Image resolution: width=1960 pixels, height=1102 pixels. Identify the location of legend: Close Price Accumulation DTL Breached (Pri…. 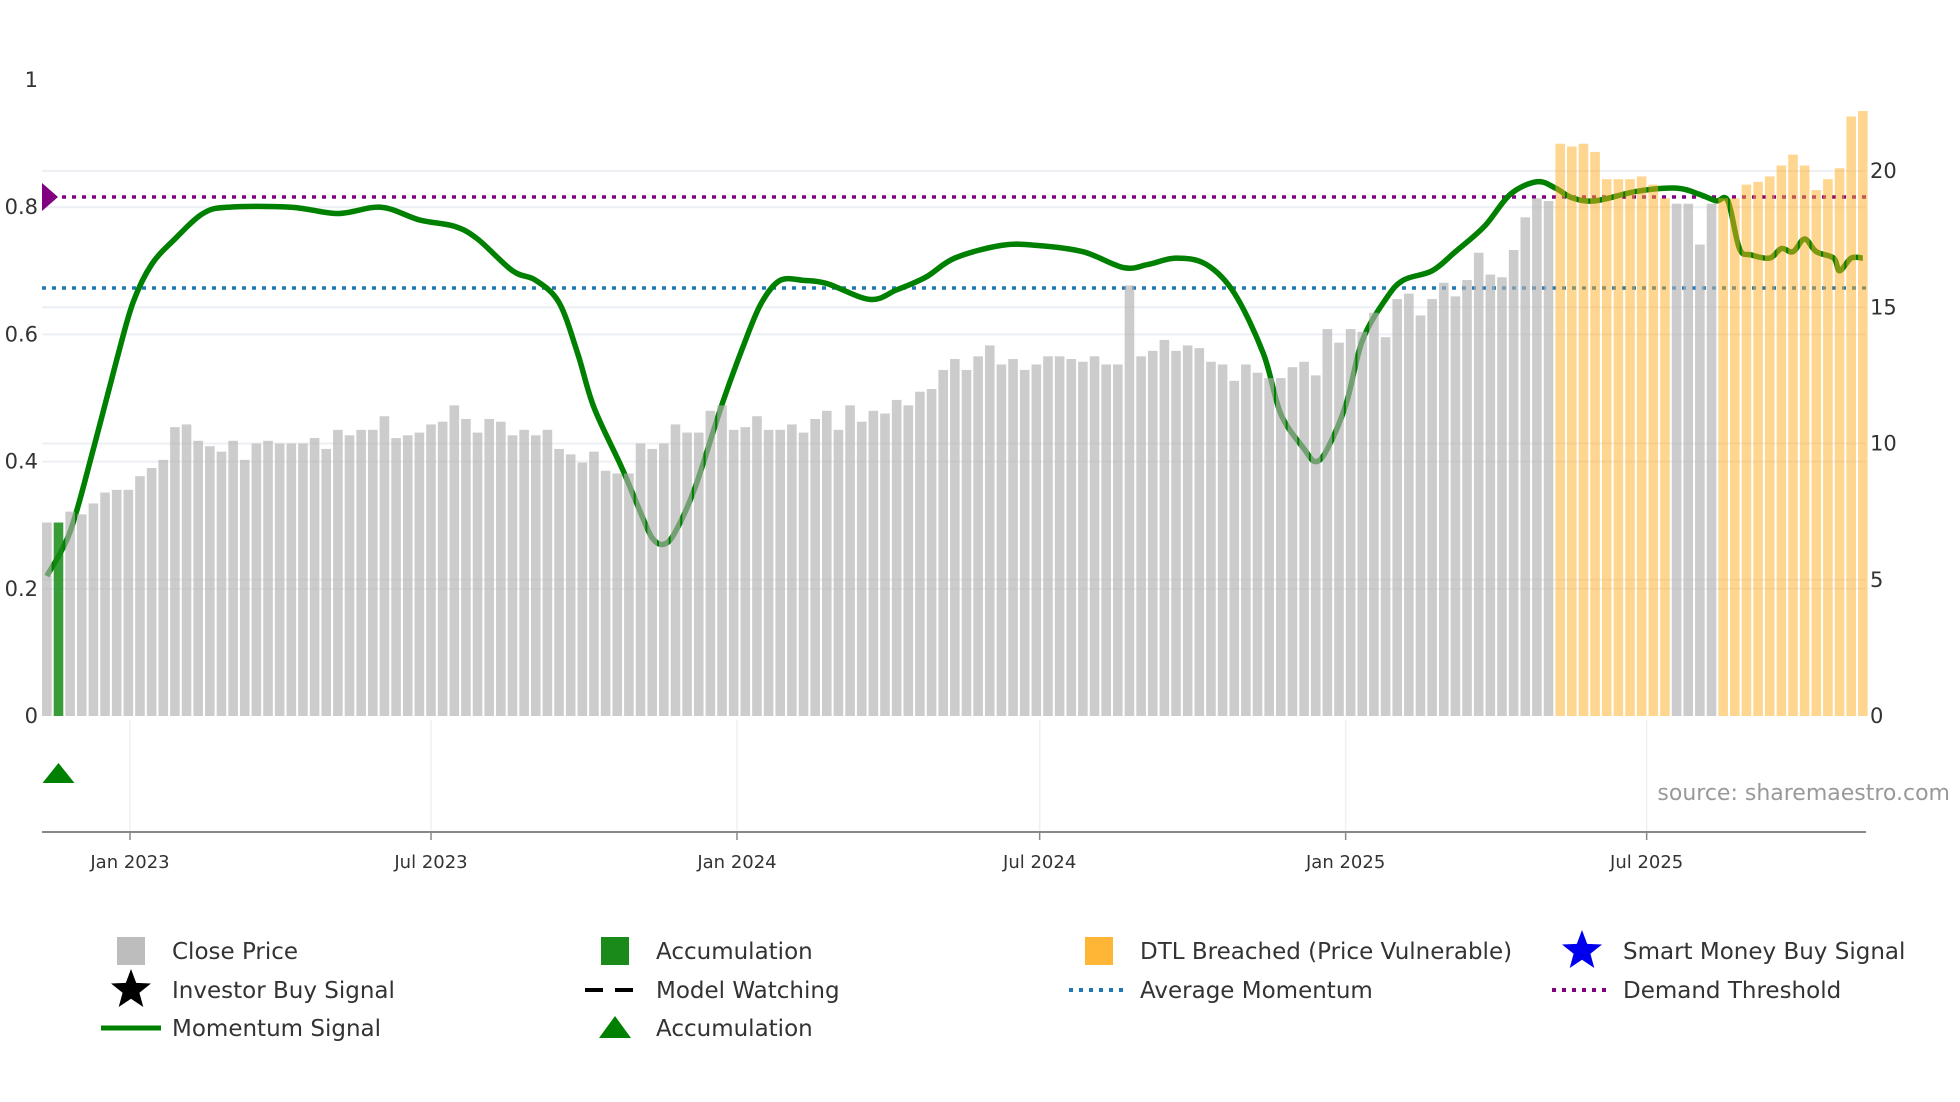
(1003, 986).